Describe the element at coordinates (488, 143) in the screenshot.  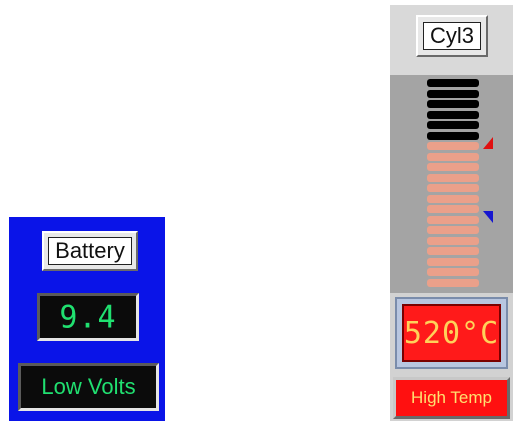
I see `triangle-high-setpoint-icon` at that location.